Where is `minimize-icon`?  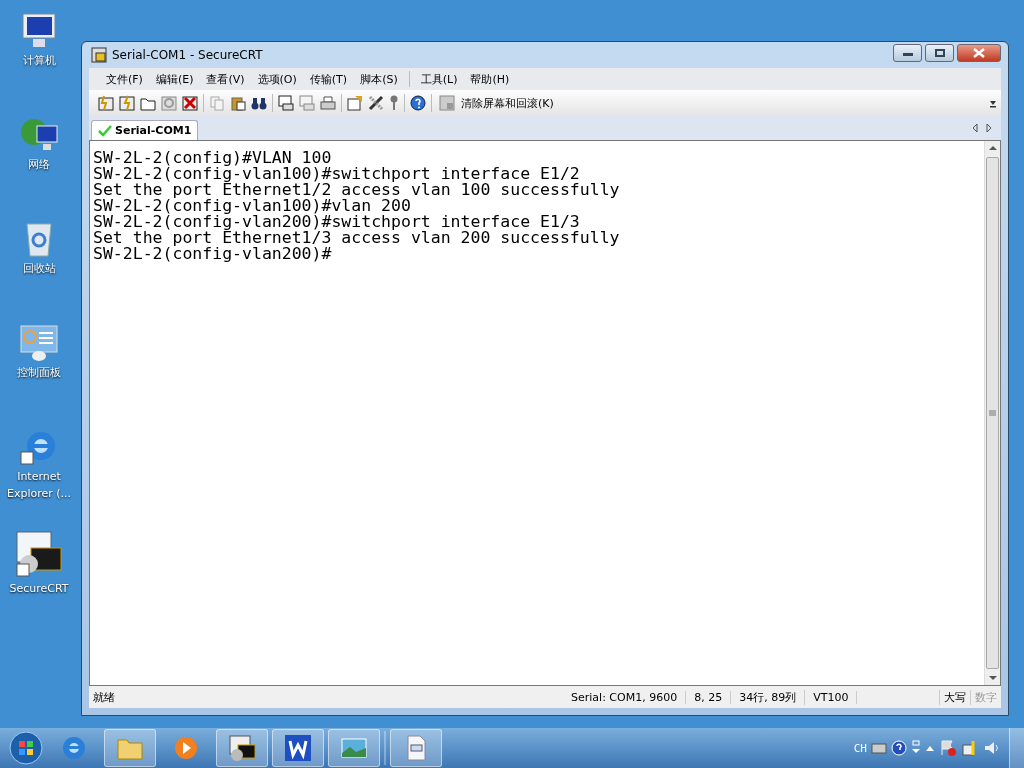 minimize-icon is located at coordinates (907, 53).